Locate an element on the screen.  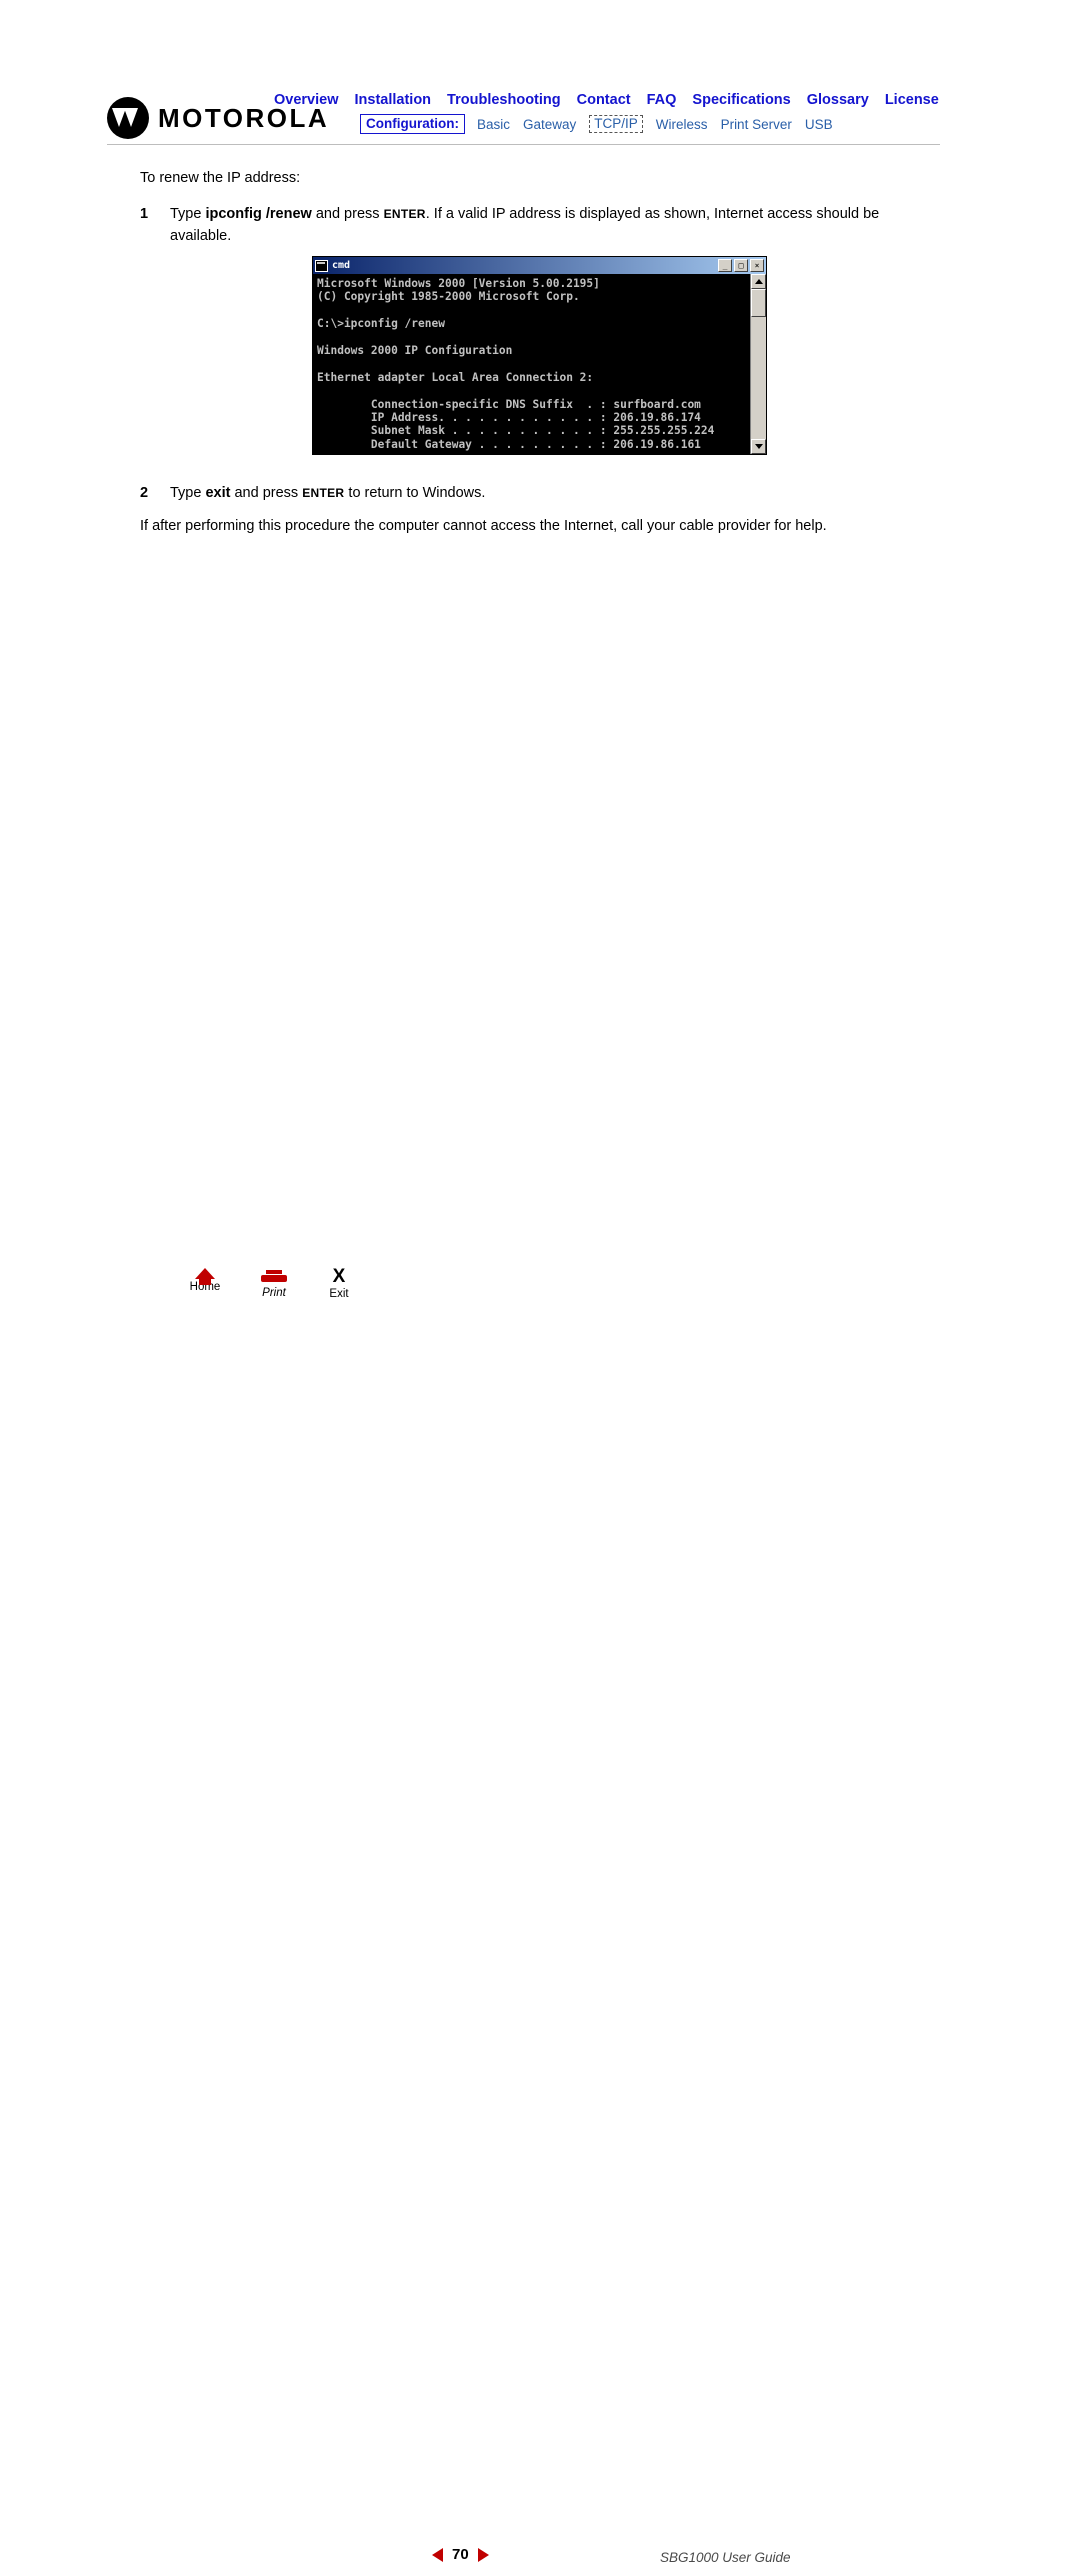
exit-button: X Exit is located at coordinates (339, 1283).